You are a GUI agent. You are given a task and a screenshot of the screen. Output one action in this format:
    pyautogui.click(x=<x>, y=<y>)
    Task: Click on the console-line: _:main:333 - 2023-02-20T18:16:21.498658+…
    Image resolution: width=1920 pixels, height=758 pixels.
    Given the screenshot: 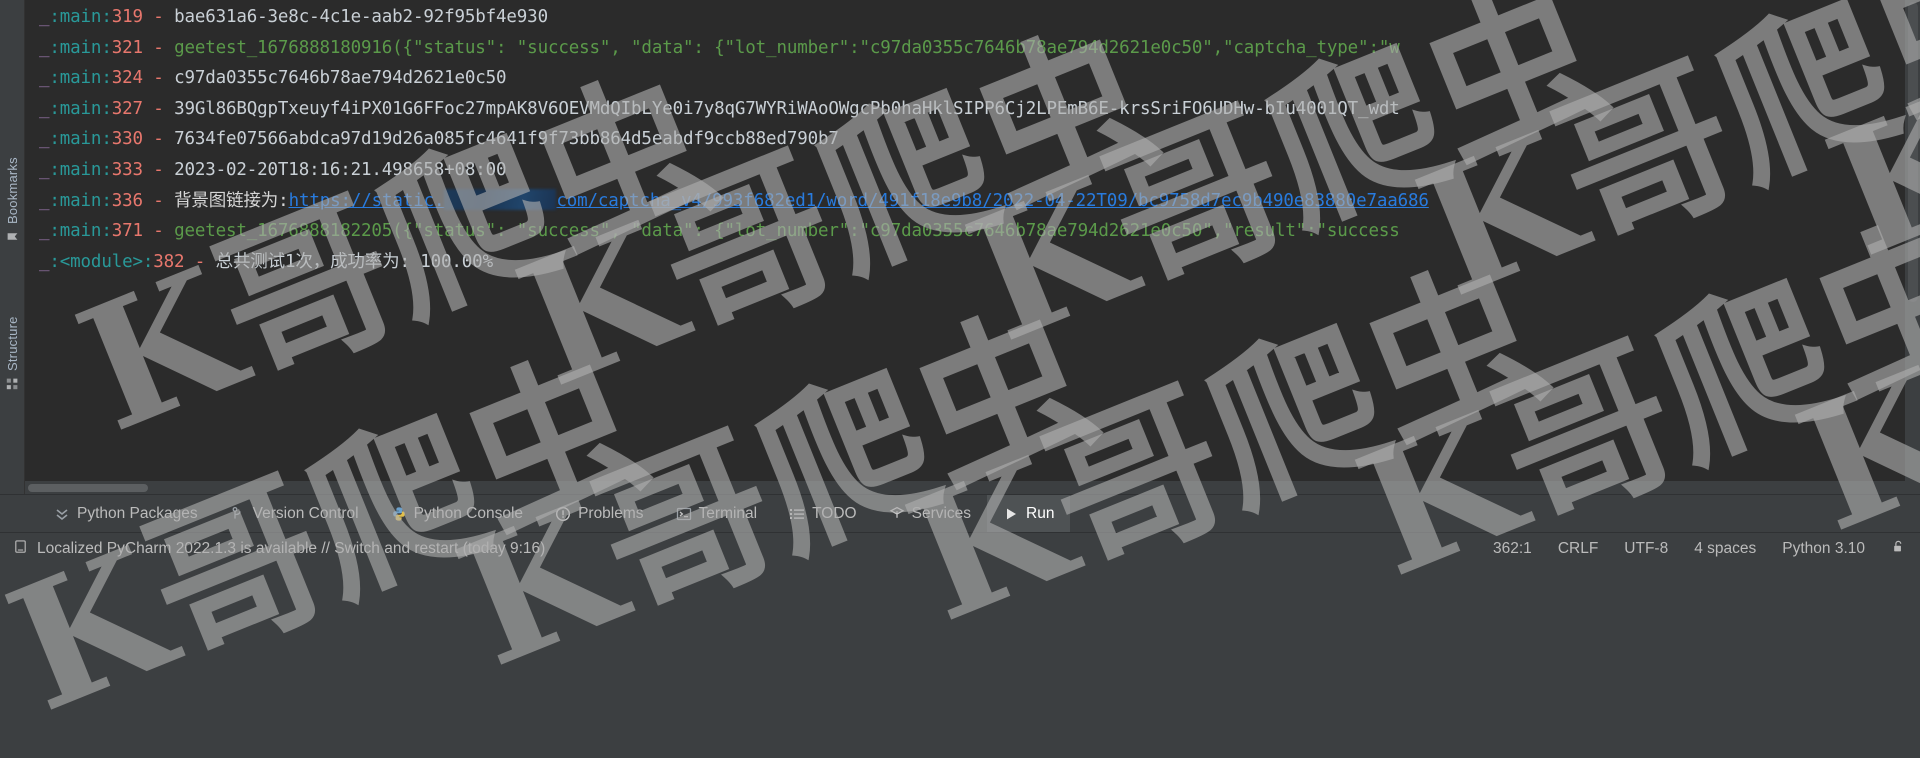 What is the action you would take?
    pyautogui.click(x=965, y=170)
    